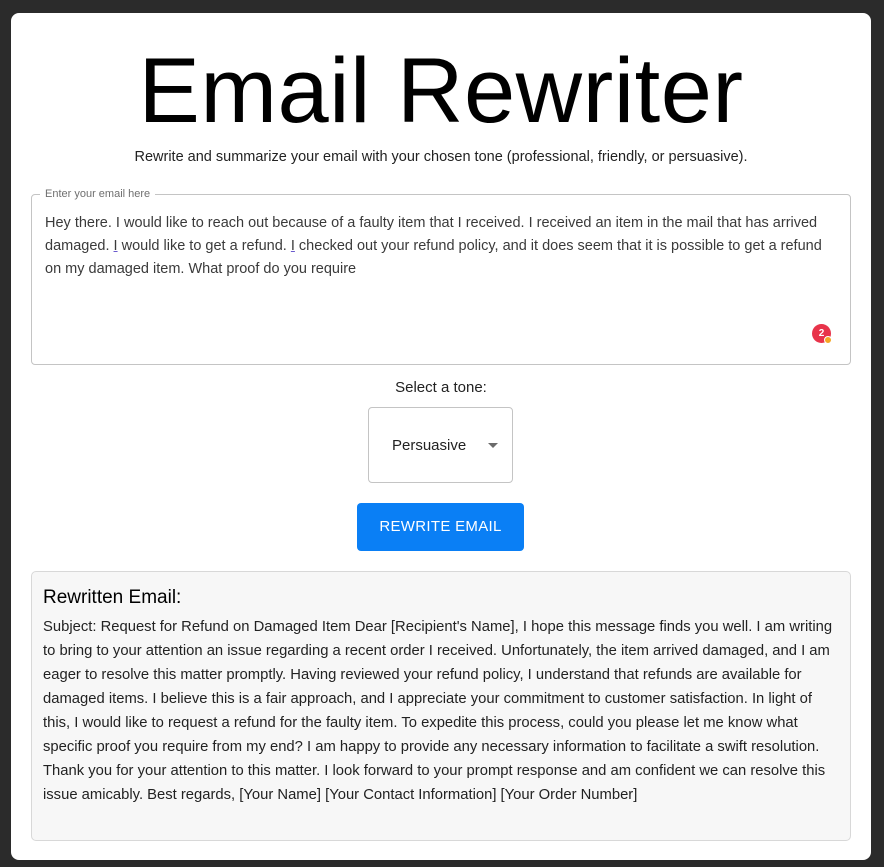  Describe the element at coordinates (441, 91) in the screenshot. I see `page-title: Email Rewriter` at that location.